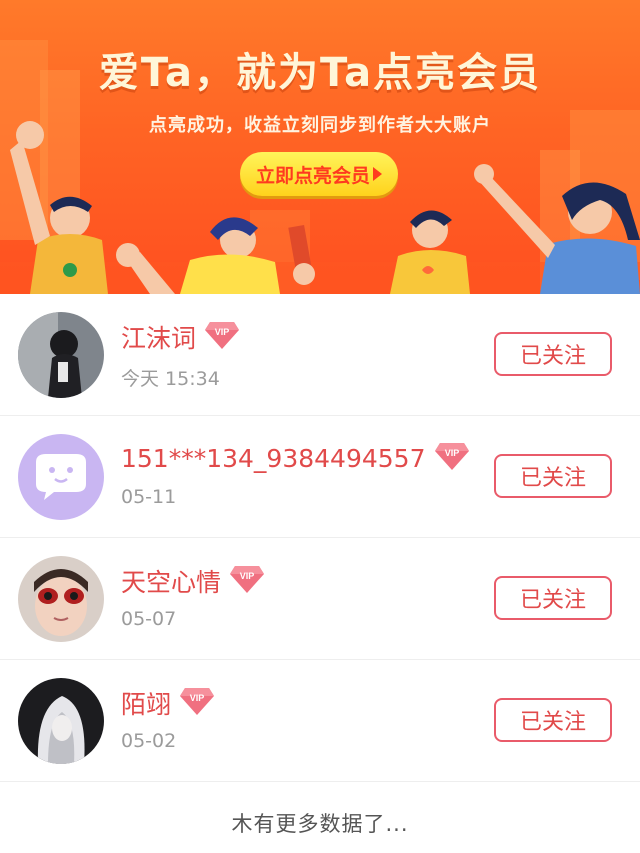  Describe the element at coordinates (320, 477) in the screenshot. I see `list-item: 151***134_9384494557 VIP 05-11 已关注` at that location.